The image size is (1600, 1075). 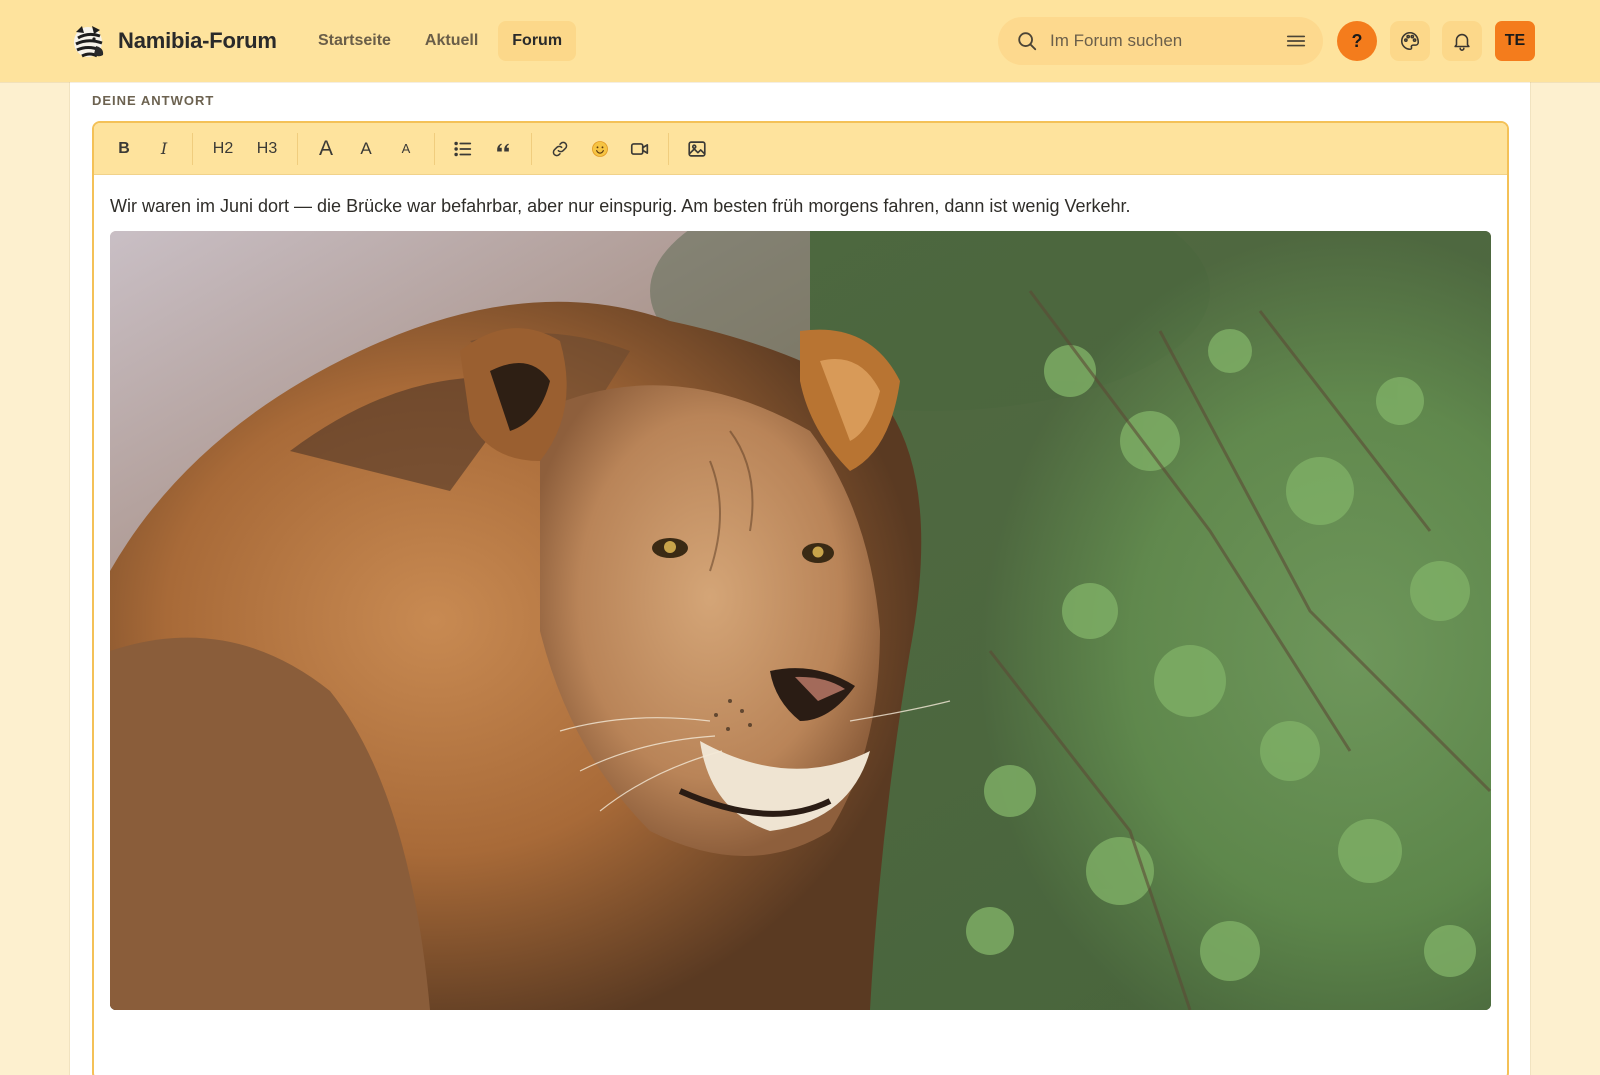 I want to click on italic-button: I, so click(x=164, y=149).